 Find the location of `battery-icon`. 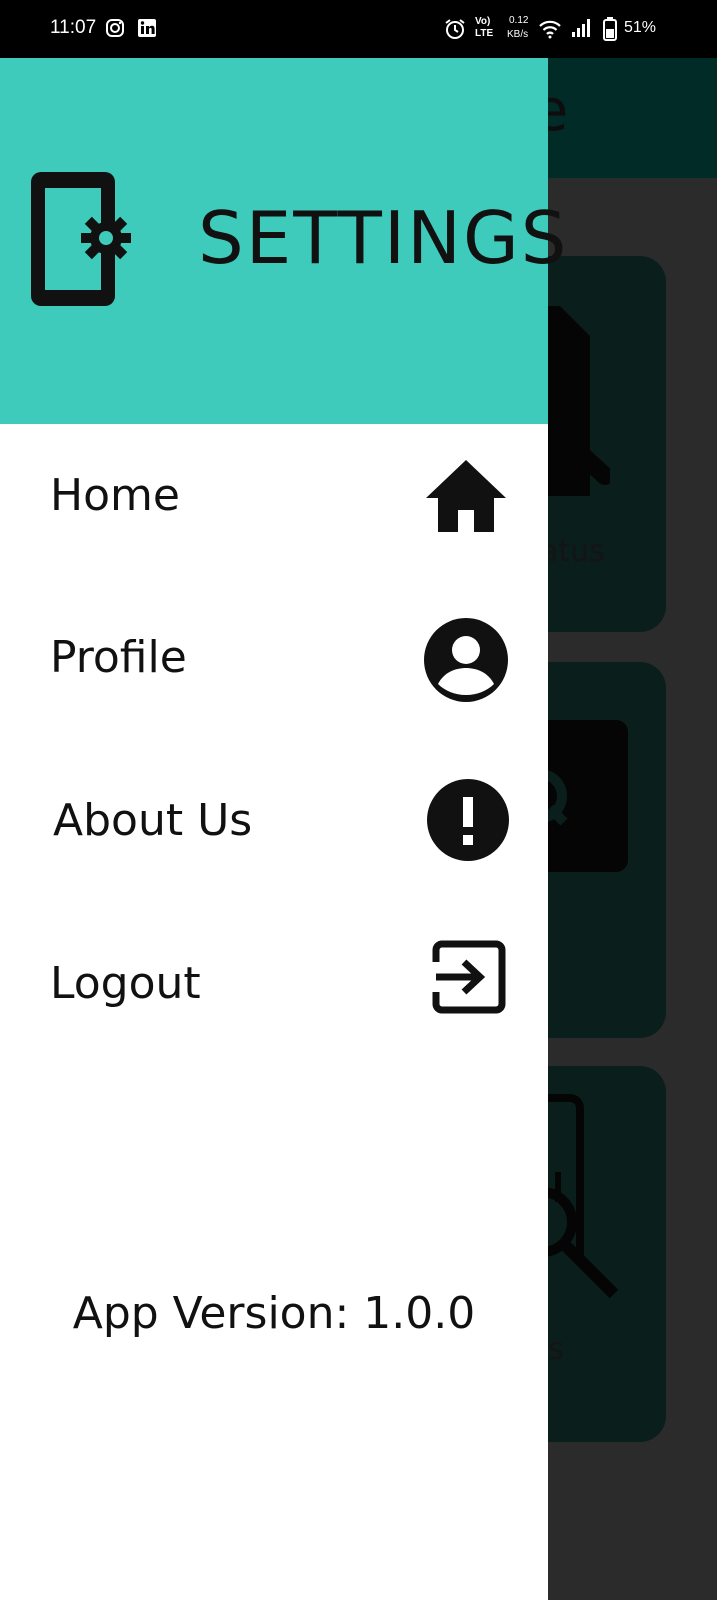

battery-icon is located at coordinates (610, 31).